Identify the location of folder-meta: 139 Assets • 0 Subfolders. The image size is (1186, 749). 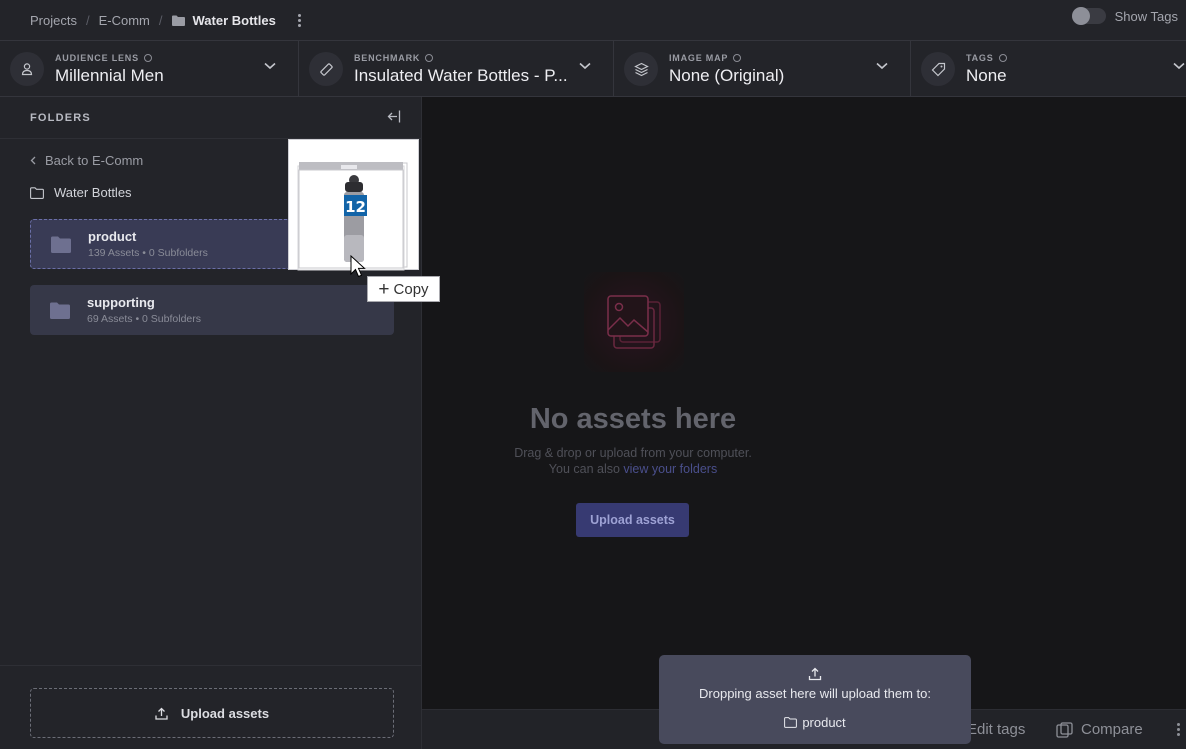
(148, 253).